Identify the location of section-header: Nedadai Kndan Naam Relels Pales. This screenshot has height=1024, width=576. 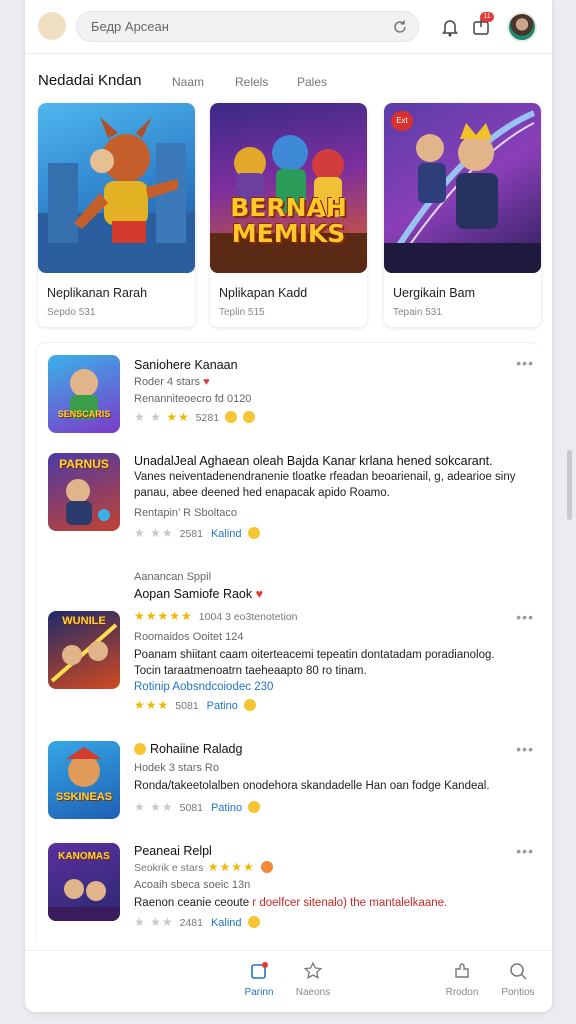
(288, 82).